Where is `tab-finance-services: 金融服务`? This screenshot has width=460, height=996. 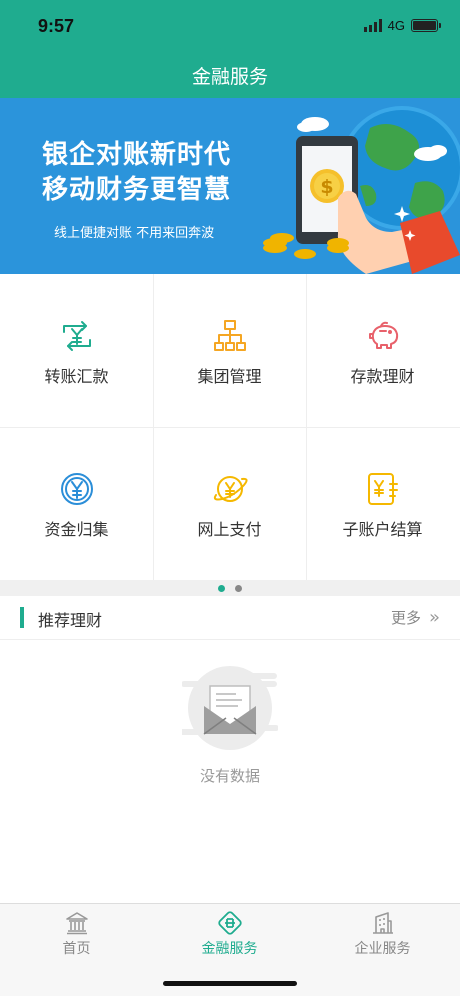
tab-finance-services: 金融服务 is located at coordinates (229, 934).